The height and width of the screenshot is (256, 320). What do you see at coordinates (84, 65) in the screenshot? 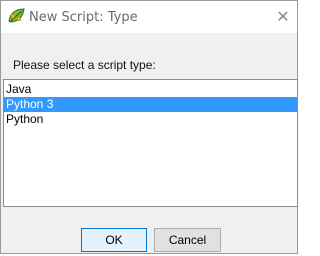
I see `prompt-label: Please select a script type:` at bounding box center [84, 65].